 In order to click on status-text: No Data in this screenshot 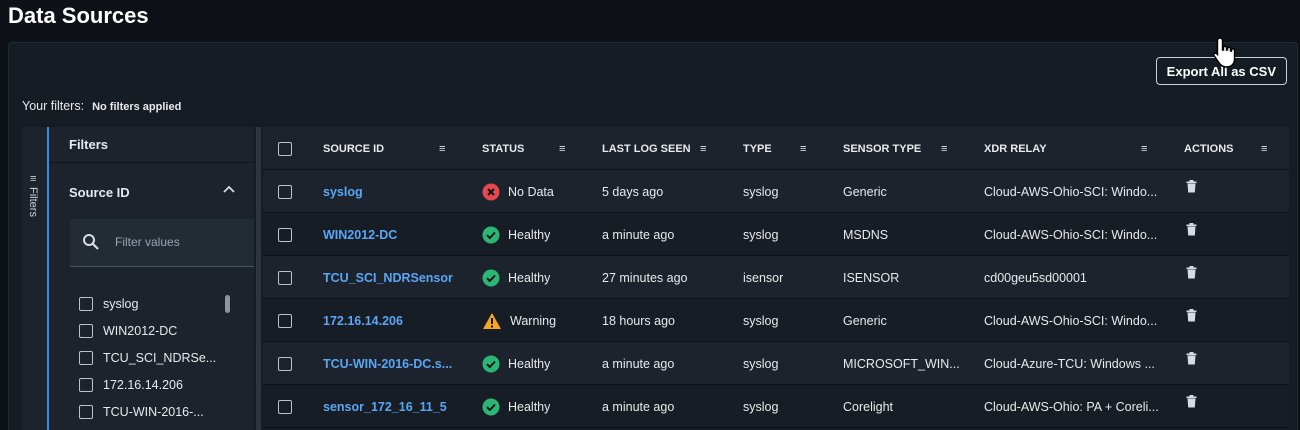, I will do `click(531, 191)`.